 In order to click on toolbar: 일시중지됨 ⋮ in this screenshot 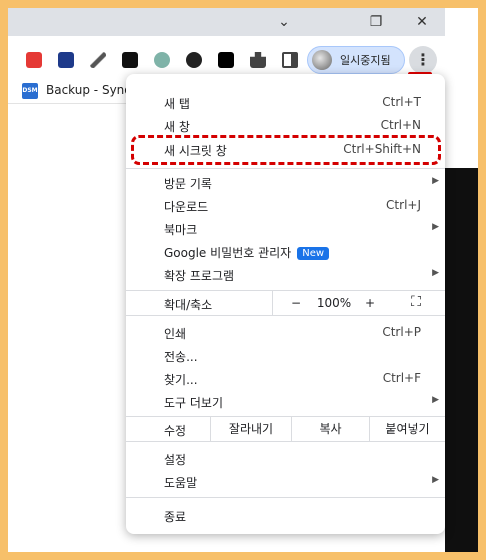, I will do `click(226, 60)`.